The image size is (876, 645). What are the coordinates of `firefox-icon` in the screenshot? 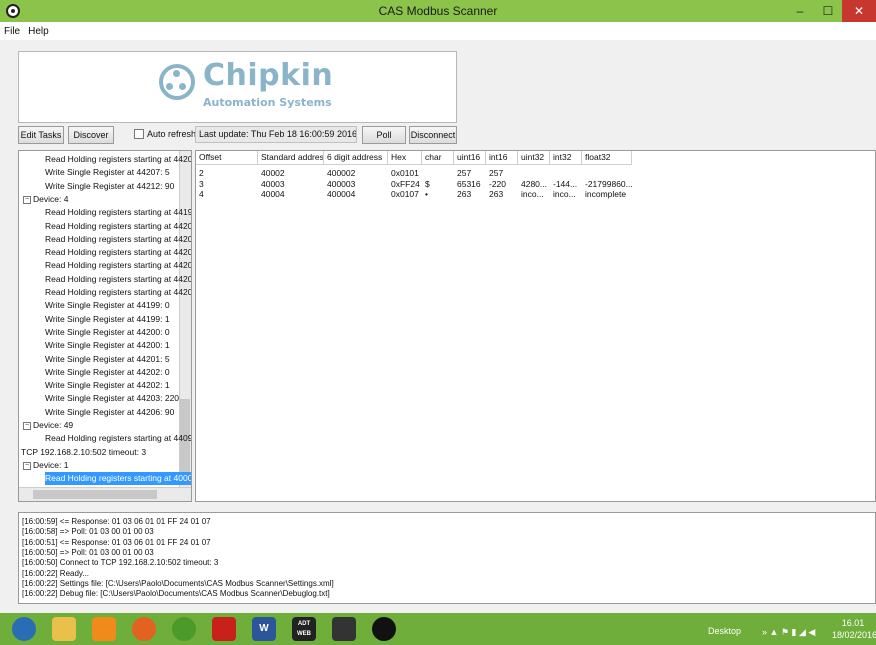 It's located at (144, 629).